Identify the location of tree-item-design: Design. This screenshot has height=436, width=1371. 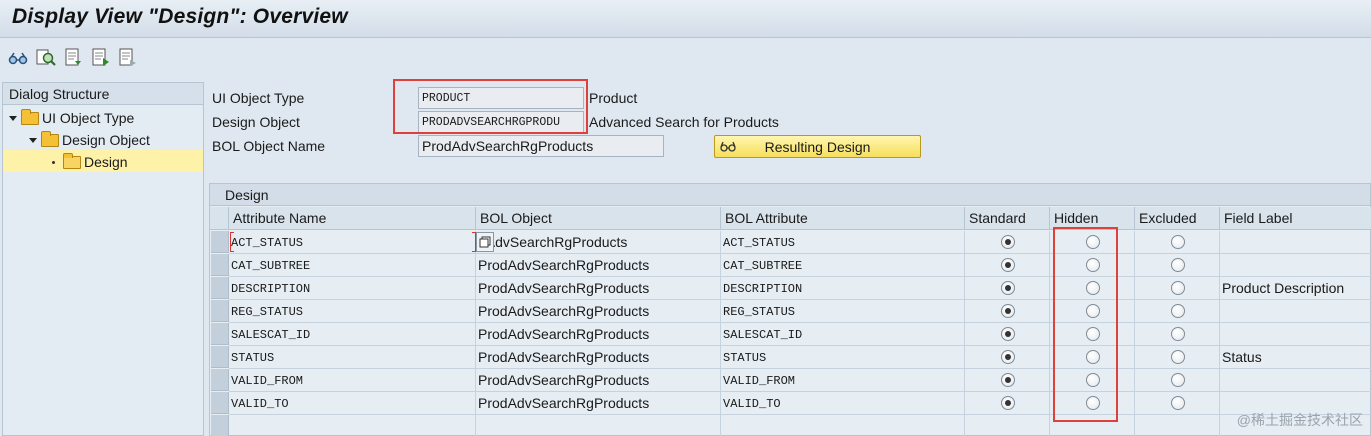
(90, 162).